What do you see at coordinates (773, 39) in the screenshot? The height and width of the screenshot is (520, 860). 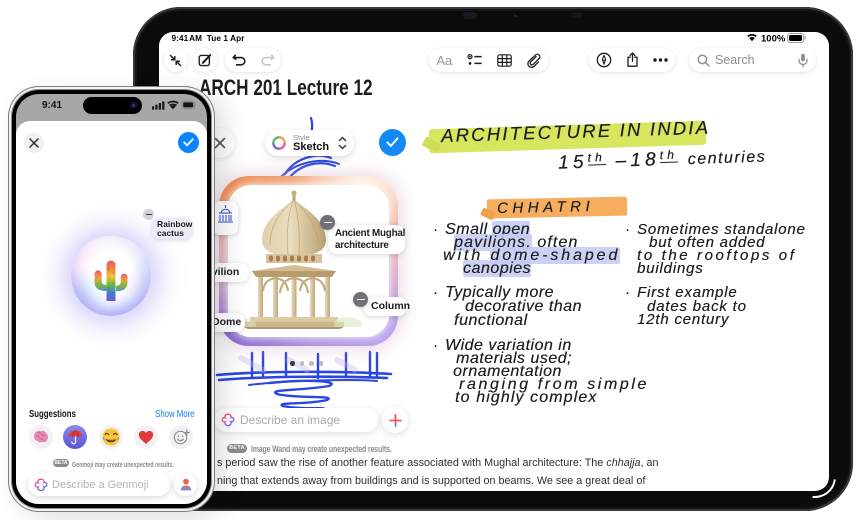 I see `svg-text: 100%` at bounding box center [773, 39].